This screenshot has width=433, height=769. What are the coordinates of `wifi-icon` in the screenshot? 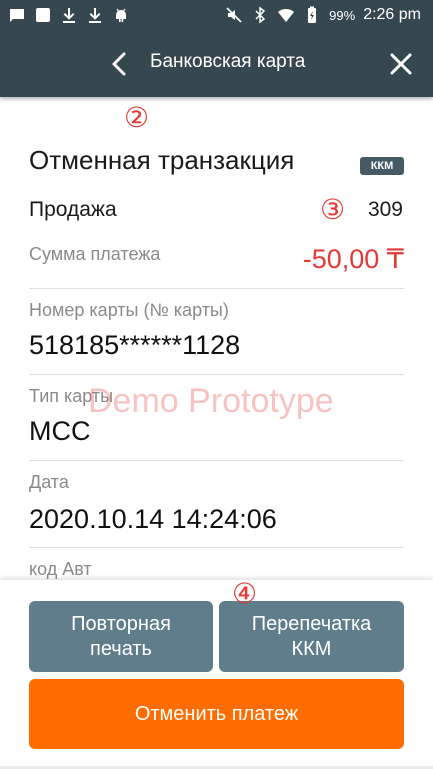 It's located at (286, 15).